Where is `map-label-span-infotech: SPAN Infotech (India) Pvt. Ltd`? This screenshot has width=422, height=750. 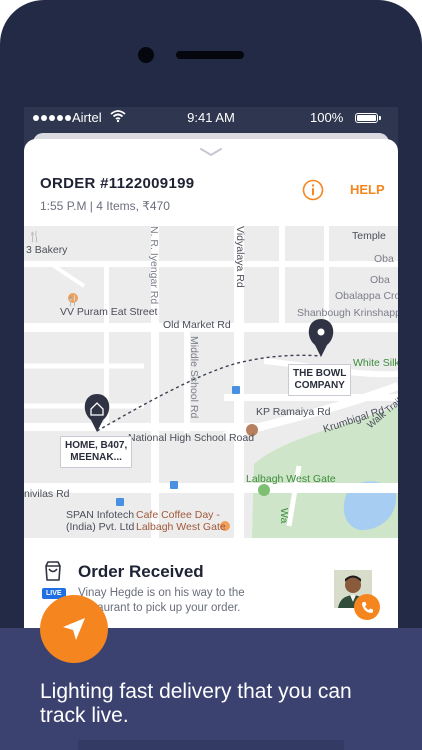 map-label-span-infotech: SPAN Infotech (India) Pvt. Ltd is located at coordinates (100, 521).